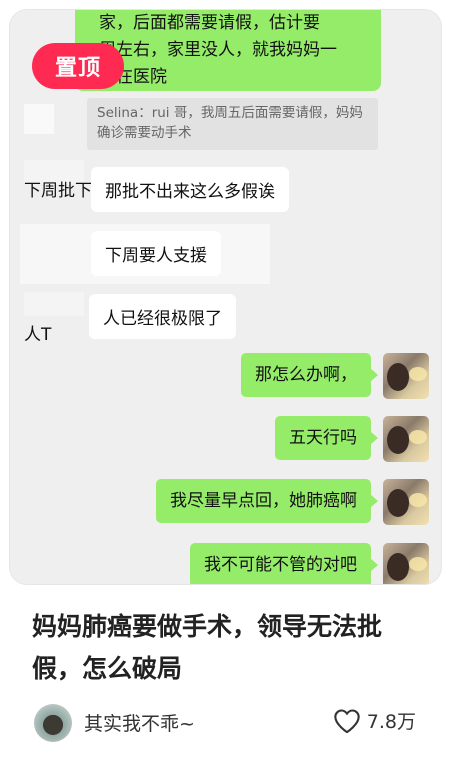 This screenshot has height=774, width=452. Describe the element at coordinates (139, 722) in the screenshot. I see `author-name: 其实我不乖~` at that location.